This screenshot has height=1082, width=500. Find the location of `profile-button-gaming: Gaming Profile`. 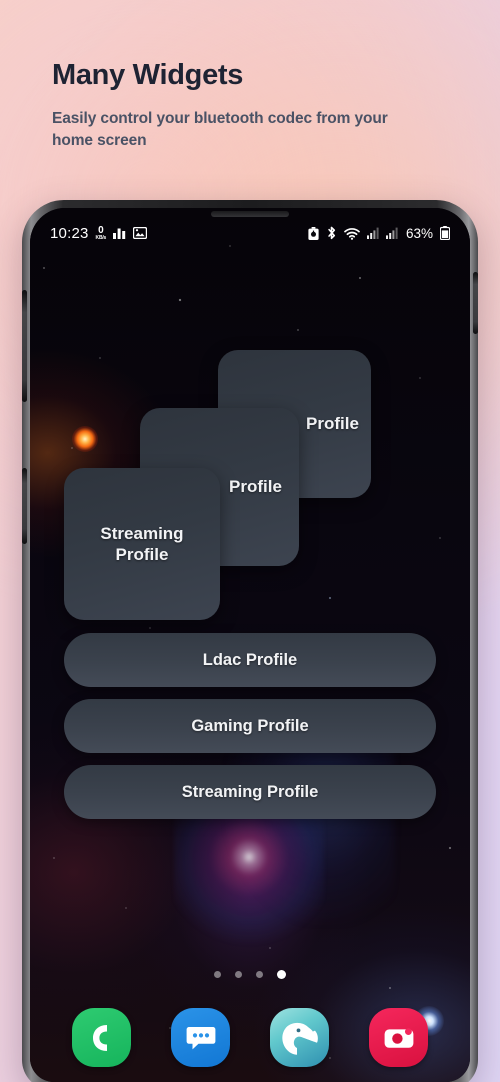

profile-button-gaming: Gaming Profile is located at coordinates (250, 726).